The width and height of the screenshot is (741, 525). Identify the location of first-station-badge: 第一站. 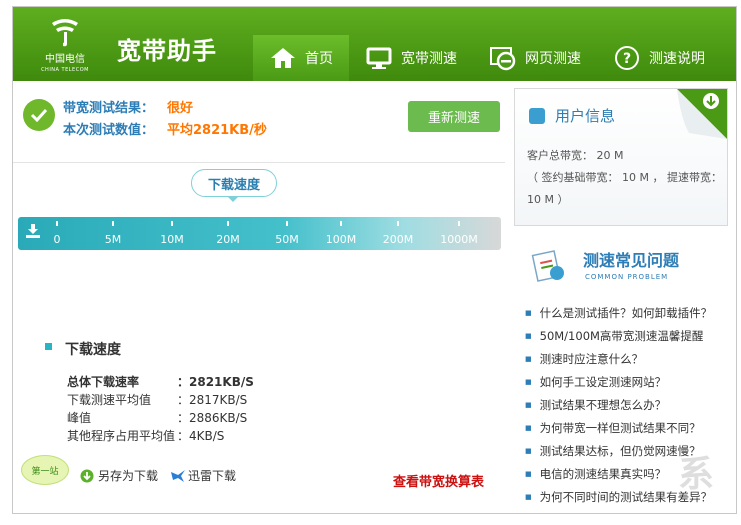
(45, 470).